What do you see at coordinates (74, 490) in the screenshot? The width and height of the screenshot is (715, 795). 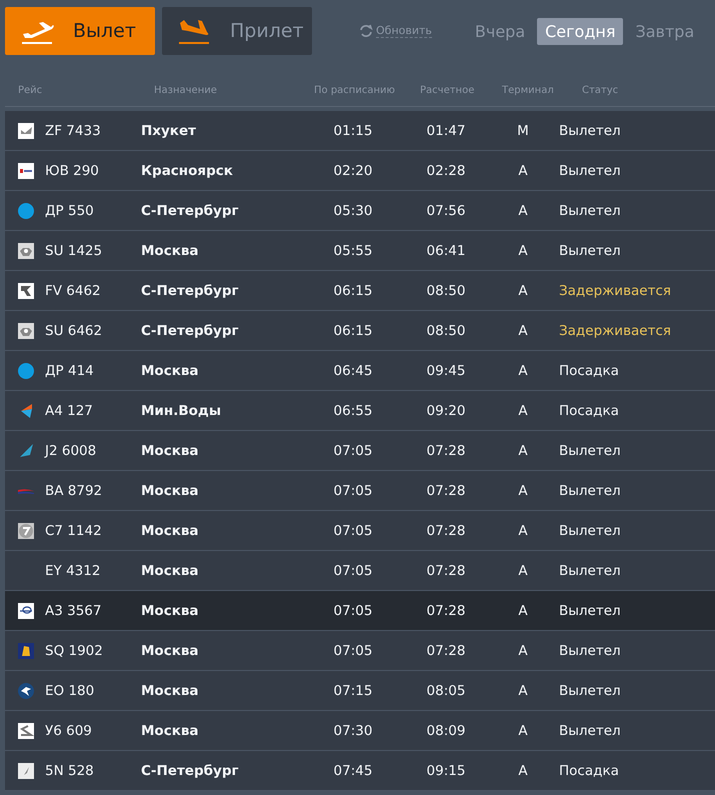 I see `flight-number: BA 8792` at bounding box center [74, 490].